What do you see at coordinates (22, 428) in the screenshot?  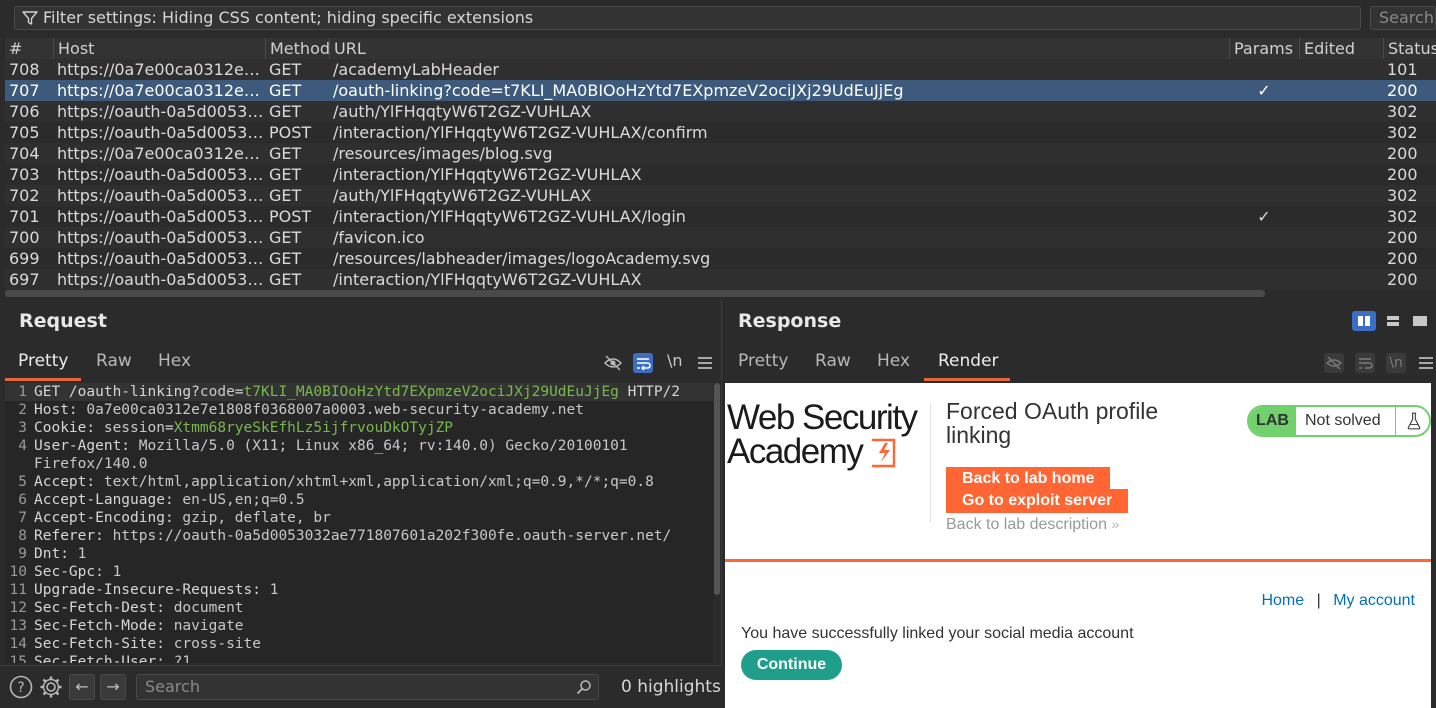 I see `line-number: 3` at bounding box center [22, 428].